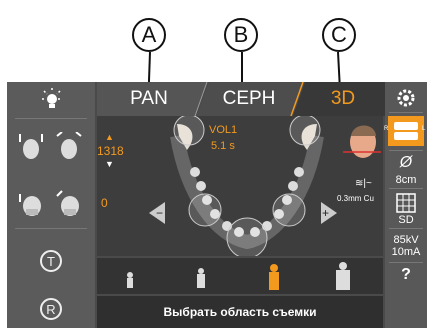 The image size is (433, 333). What do you see at coordinates (406, 252) in the screenshot?
I see `ma-value: 10mA` at bounding box center [406, 252].